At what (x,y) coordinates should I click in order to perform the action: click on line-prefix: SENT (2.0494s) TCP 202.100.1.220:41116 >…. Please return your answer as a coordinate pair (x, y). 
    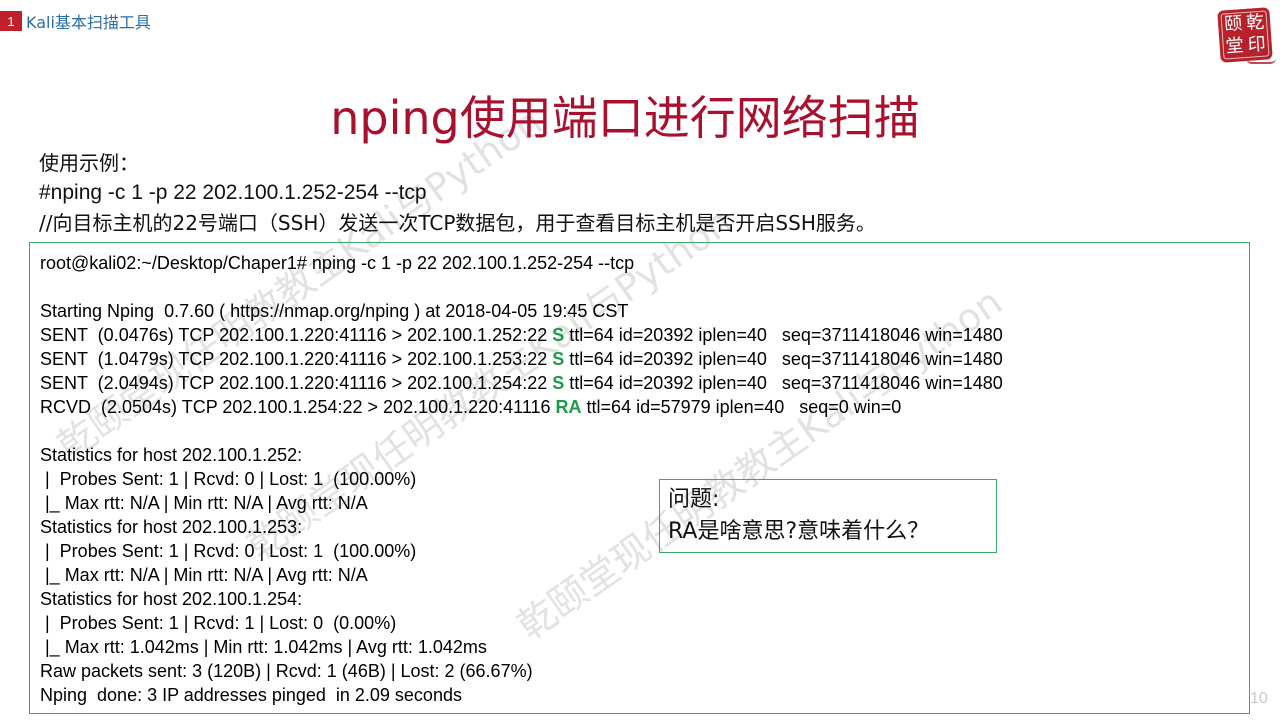
    Looking at the image, I should click on (296, 383).